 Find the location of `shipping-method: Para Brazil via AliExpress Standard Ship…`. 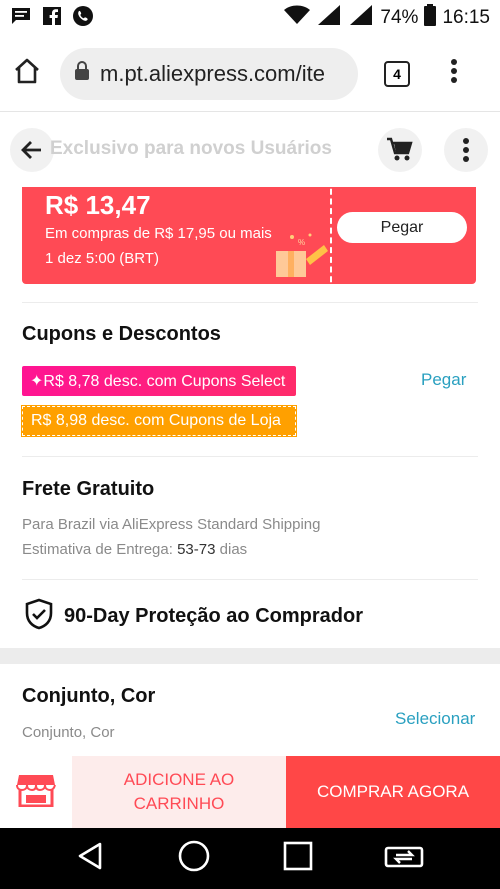

shipping-method: Para Brazil via AliExpress Standard Ship… is located at coordinates (171, 524).